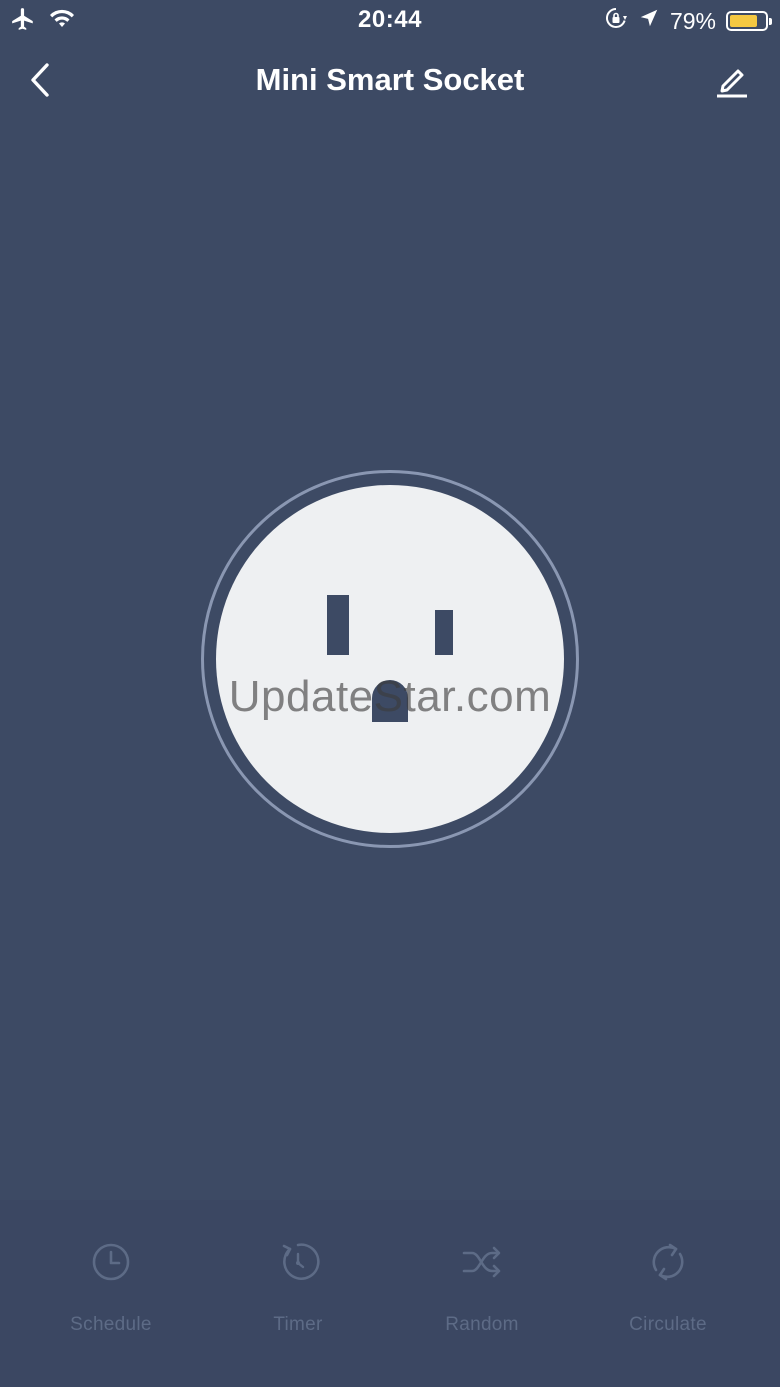  I want to click on bottom-tab-bar: Schedule Timer Random Circulate, so click(390, 1293).